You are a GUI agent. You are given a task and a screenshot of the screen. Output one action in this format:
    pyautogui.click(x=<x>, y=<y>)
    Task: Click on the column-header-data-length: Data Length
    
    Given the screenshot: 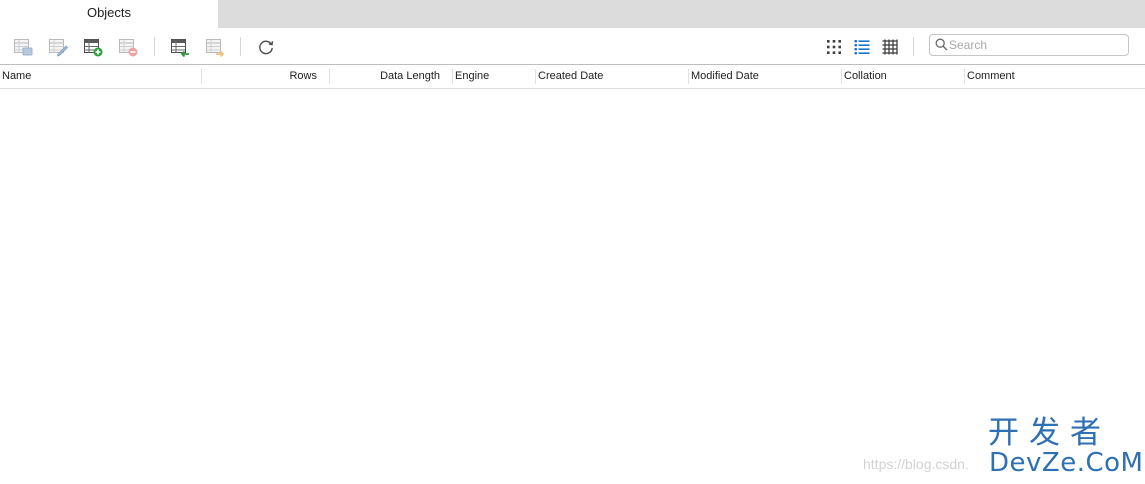 What is the action you would take?
    pyautogui.click(x=386, y=76)
    